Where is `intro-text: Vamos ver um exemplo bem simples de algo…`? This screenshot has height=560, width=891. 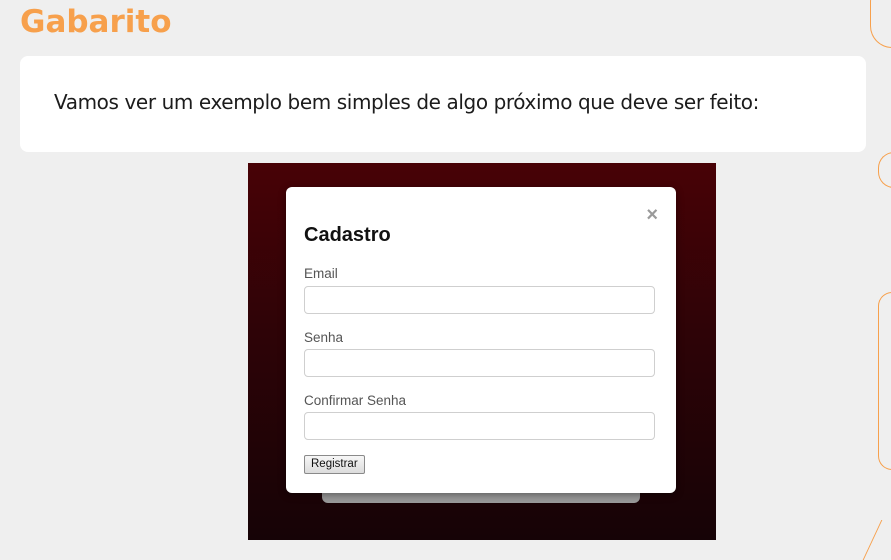 intro-text: Vamos ver um exemplo bem simples de algo… is located at coordinates (406, 102).